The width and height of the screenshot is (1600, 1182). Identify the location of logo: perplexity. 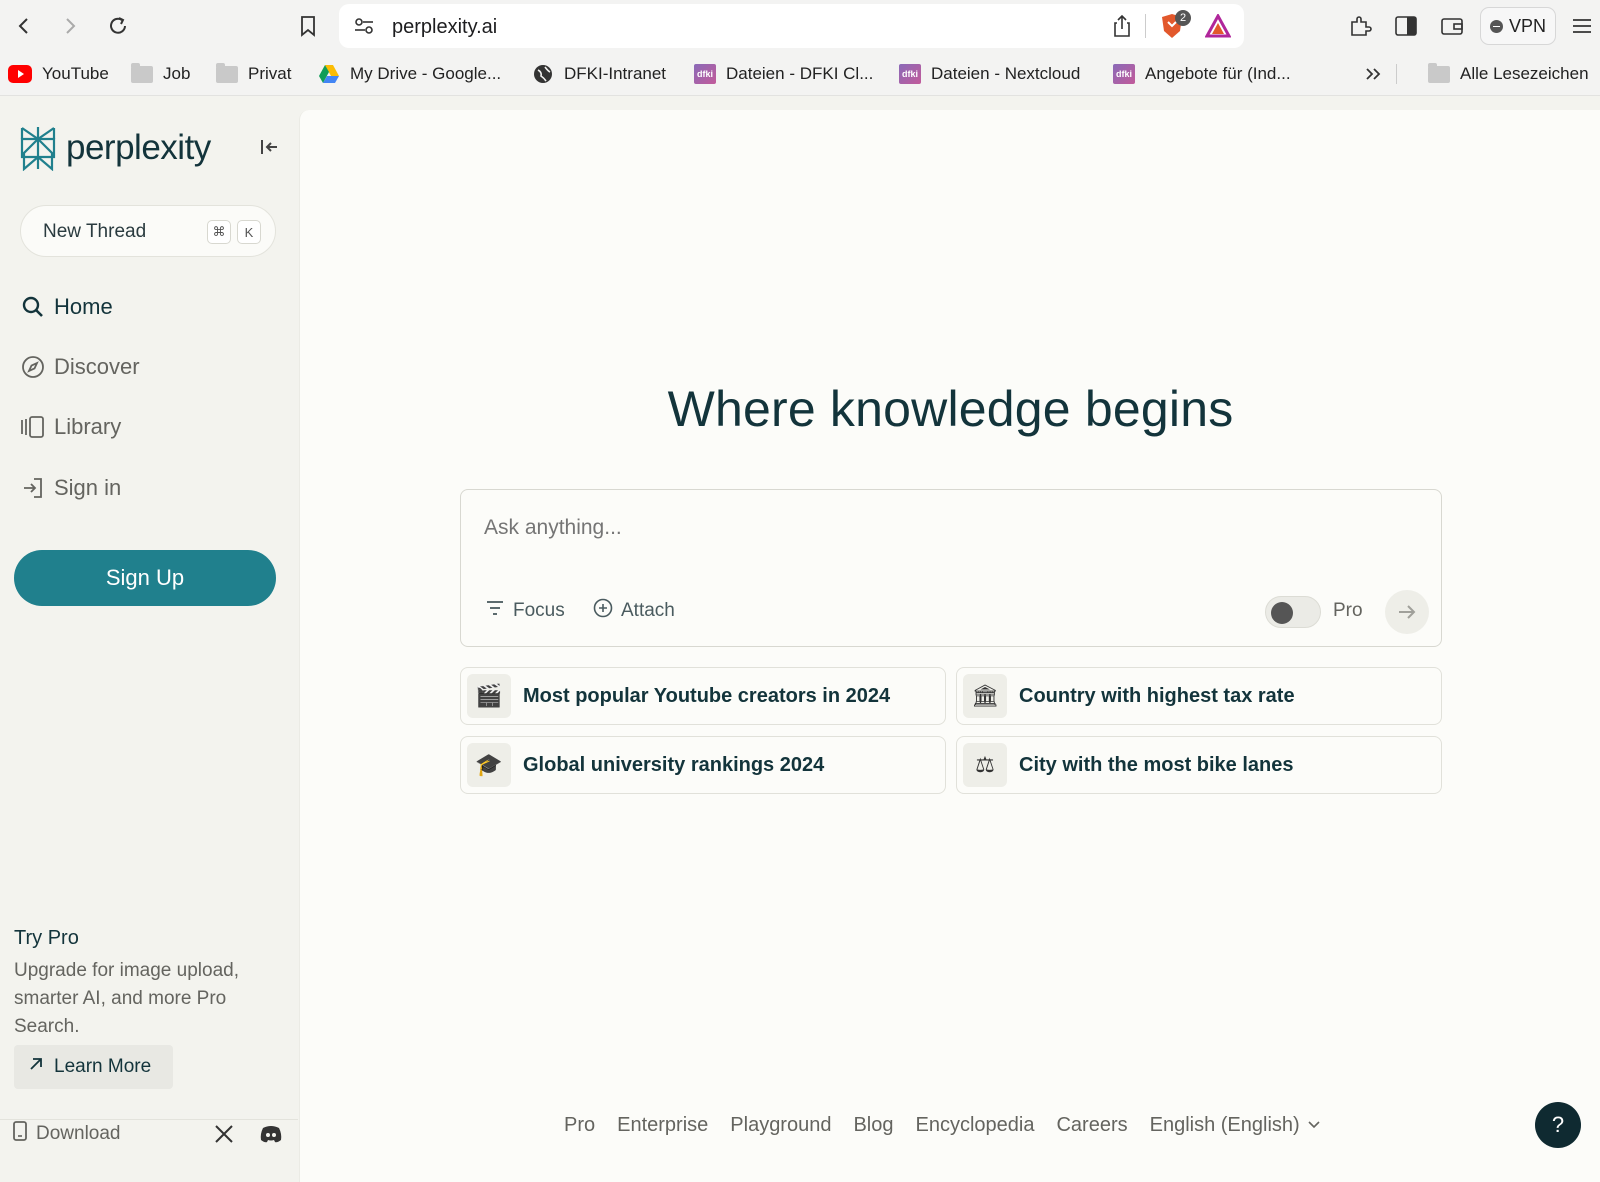
(114, 148).